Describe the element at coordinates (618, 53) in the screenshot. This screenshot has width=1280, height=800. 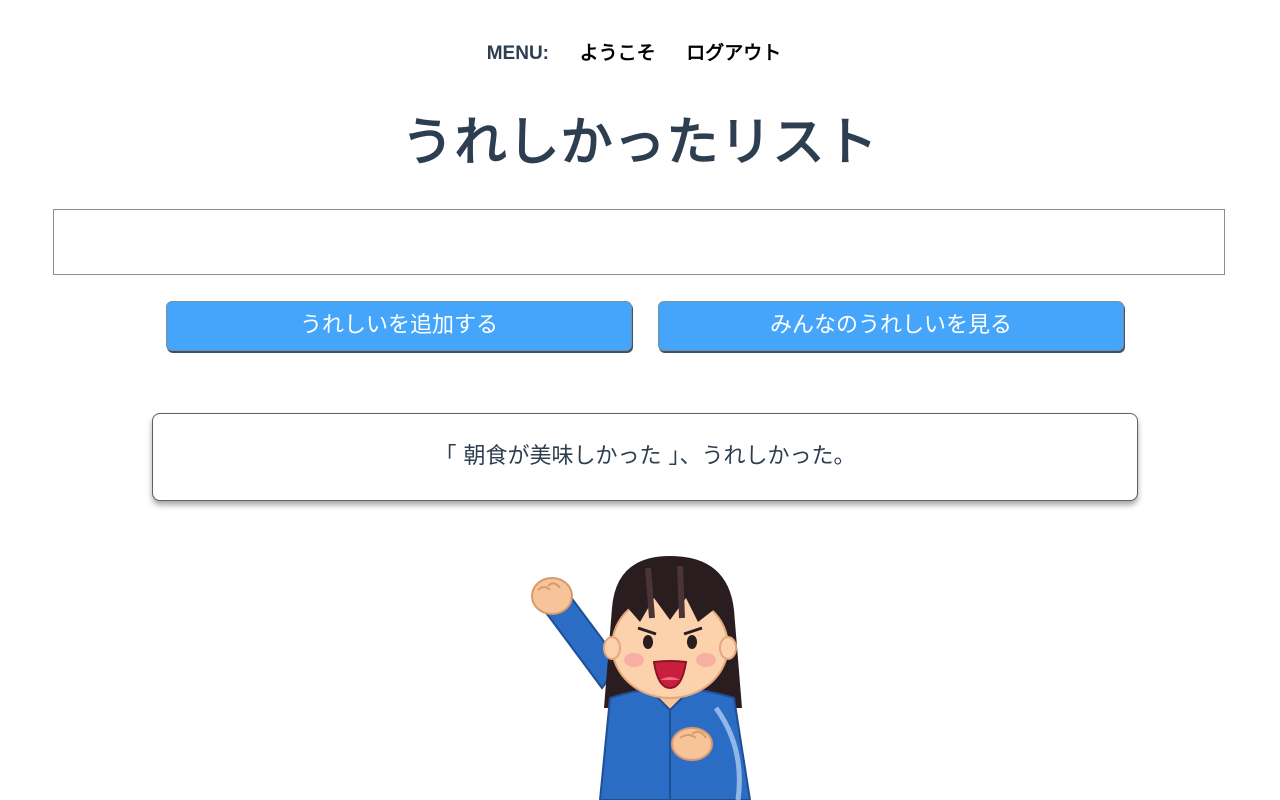
I see `welcome-link: ようこそ` at that location.